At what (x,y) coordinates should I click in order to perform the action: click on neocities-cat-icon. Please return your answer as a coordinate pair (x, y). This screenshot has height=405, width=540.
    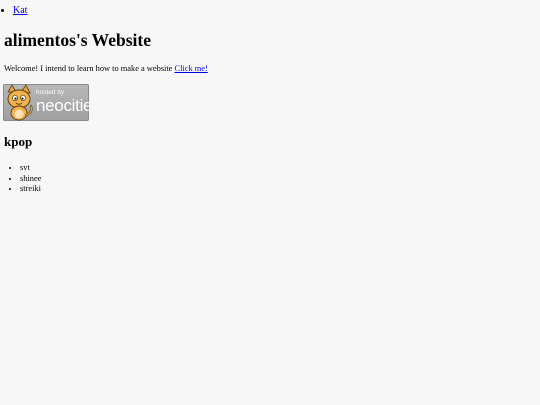
    Looking at the image, I should click on (20, 102).